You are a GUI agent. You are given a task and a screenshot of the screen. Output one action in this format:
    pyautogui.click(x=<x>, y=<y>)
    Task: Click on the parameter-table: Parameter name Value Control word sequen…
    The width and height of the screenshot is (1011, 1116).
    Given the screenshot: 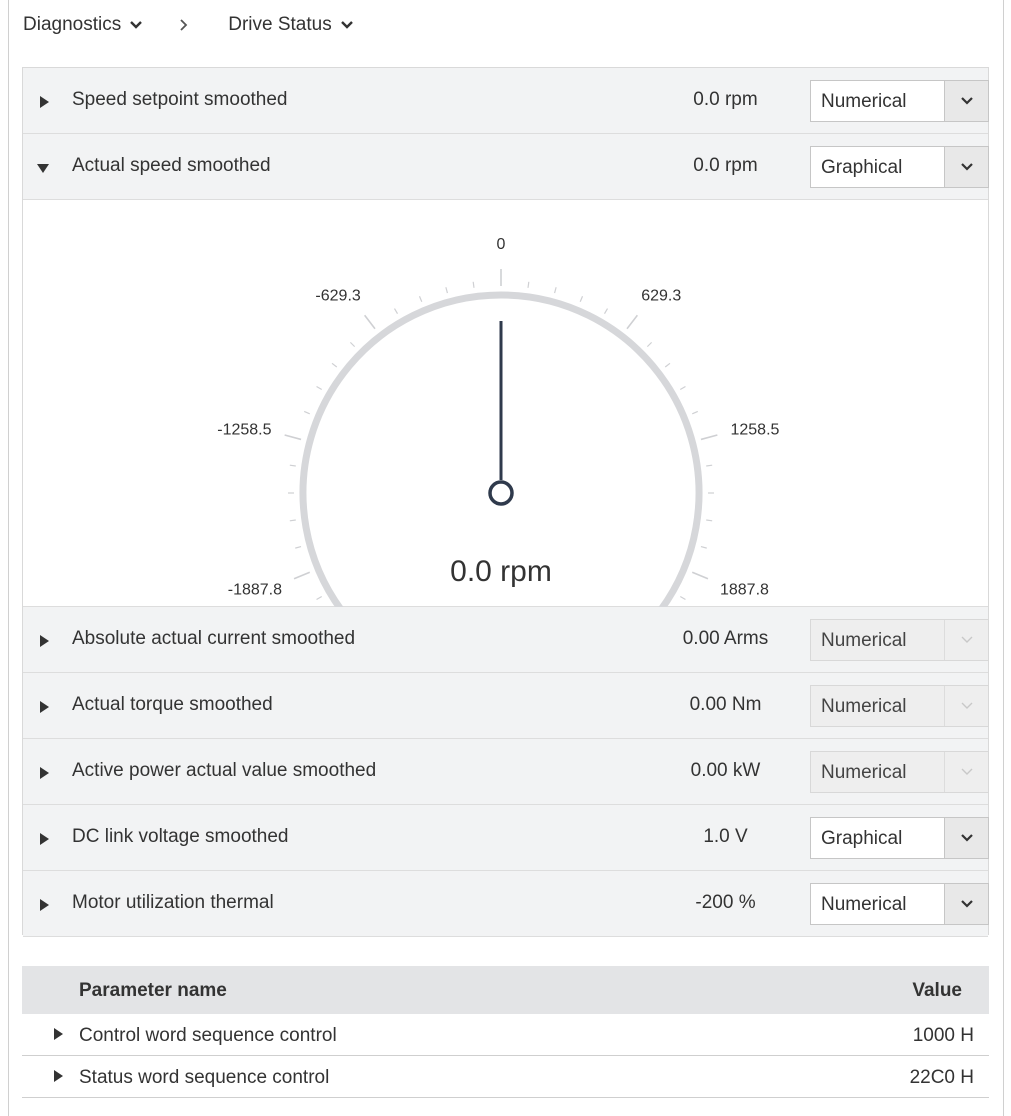 What is the action you would take?
    pyautogui.click(x=505, y=1032)
    